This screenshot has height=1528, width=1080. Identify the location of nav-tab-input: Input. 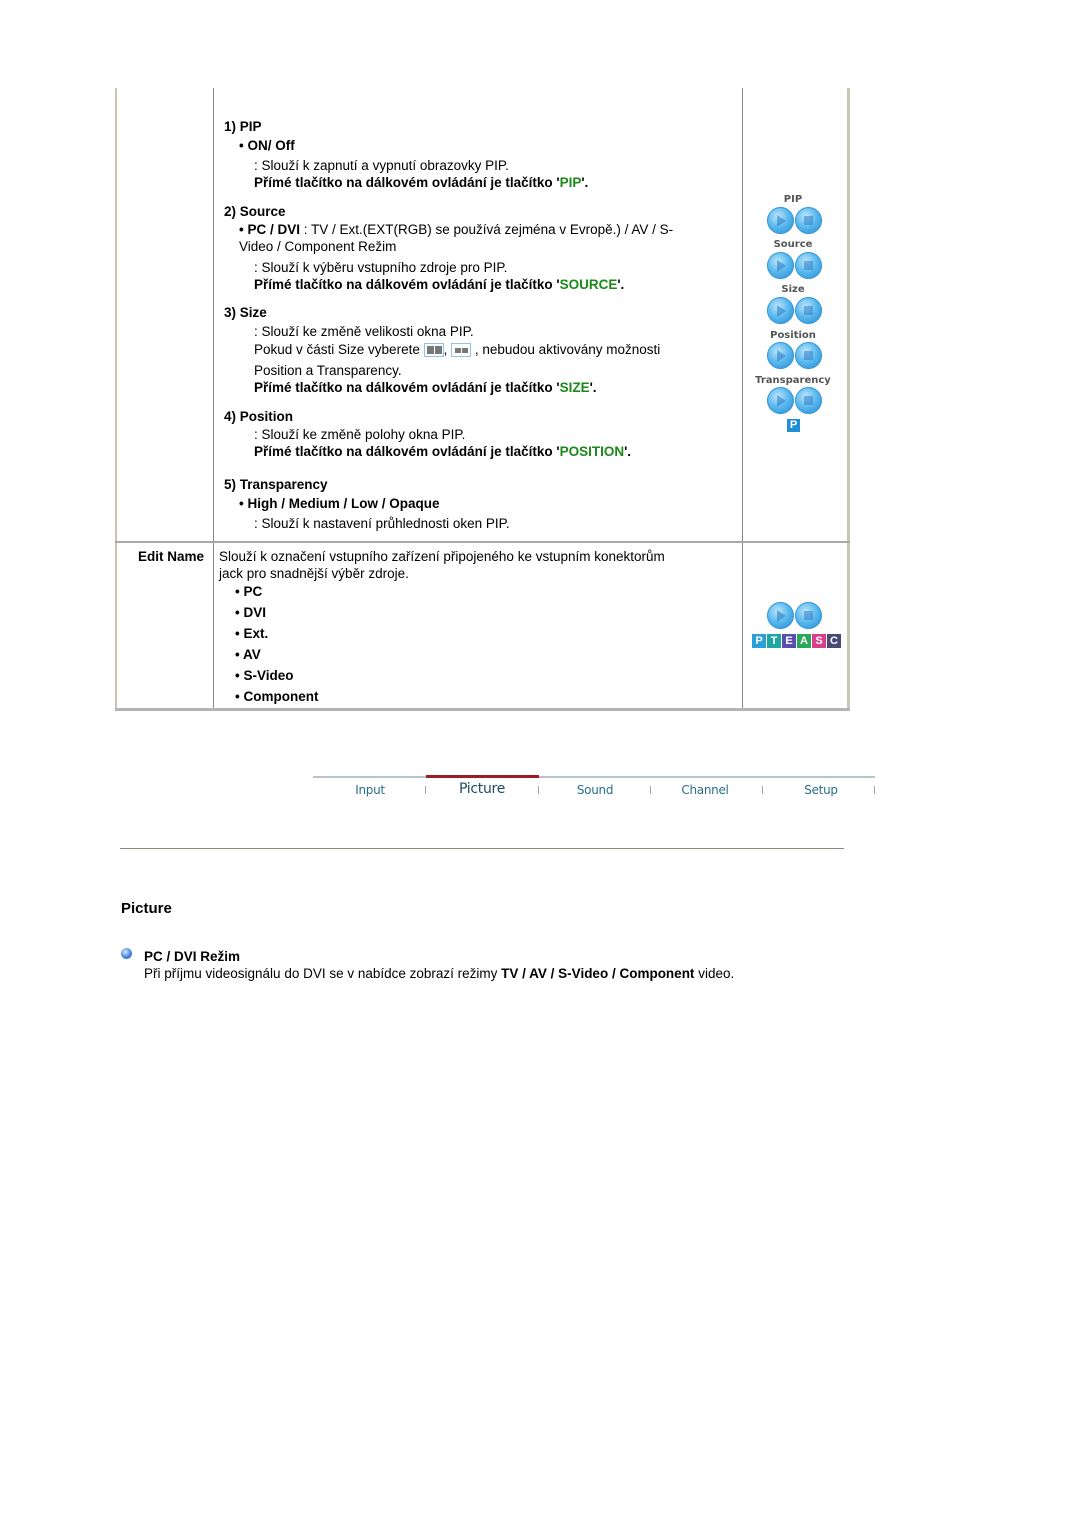
(370, 790).